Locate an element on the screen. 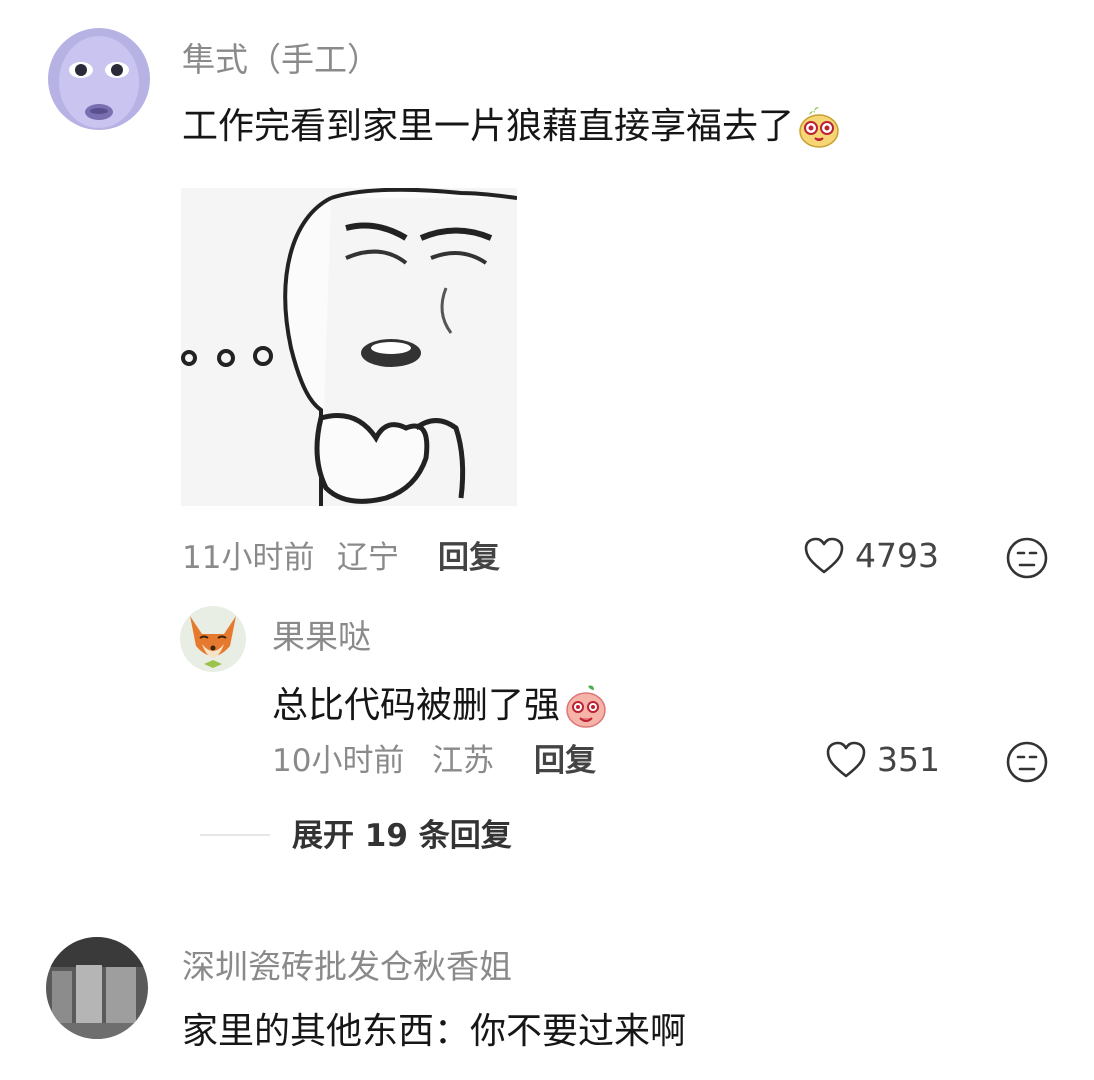 This screenshot has width=1094, height=1080. like-button: 351 is located at coordinates (882, 760).